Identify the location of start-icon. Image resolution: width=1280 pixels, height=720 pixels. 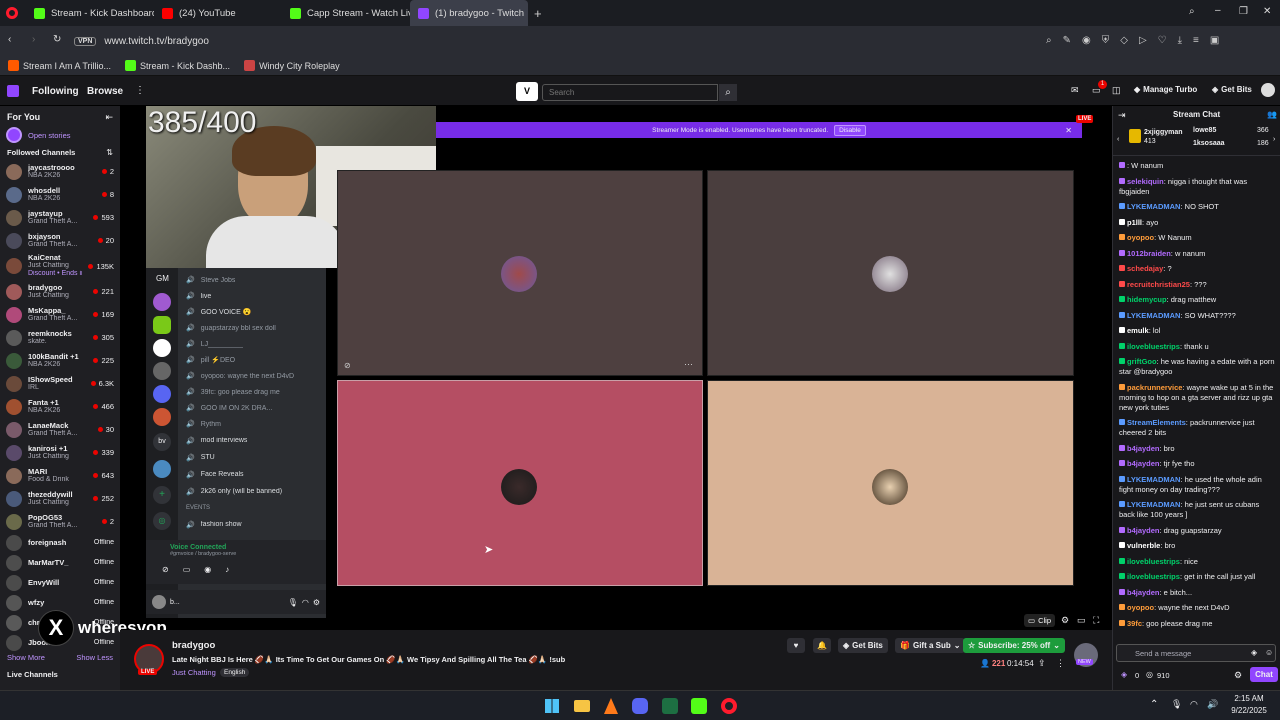
(552, 706).